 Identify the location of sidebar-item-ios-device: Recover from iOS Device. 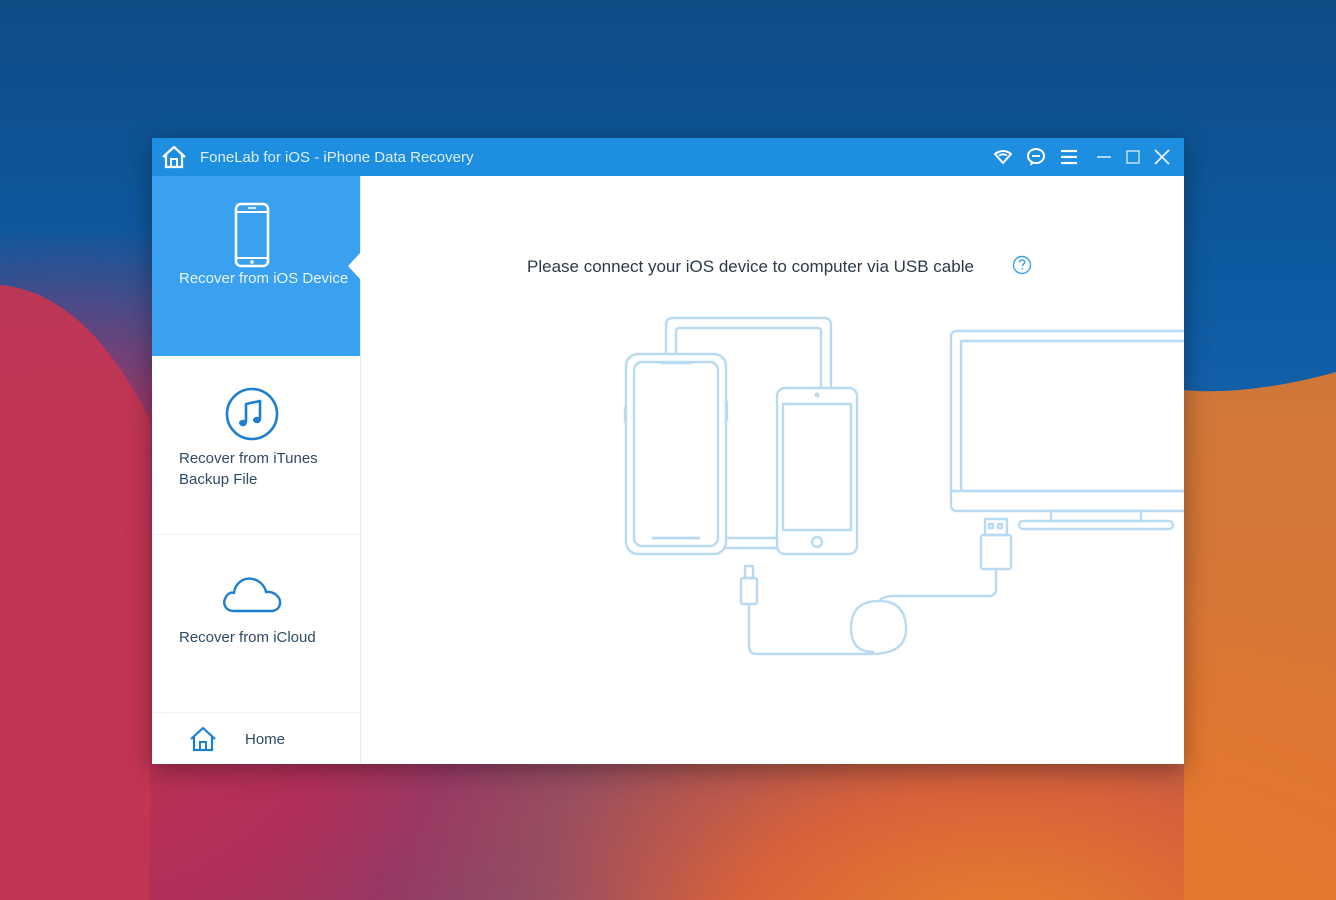
(256, 266).